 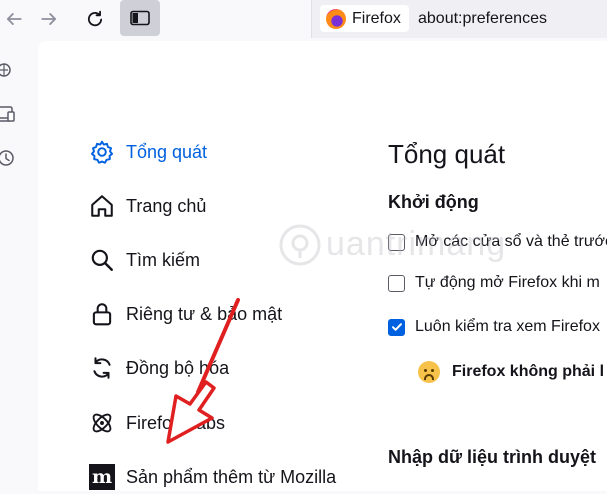 I want to click on category-label: Tìm kiếm, so click(x=163, y=259).